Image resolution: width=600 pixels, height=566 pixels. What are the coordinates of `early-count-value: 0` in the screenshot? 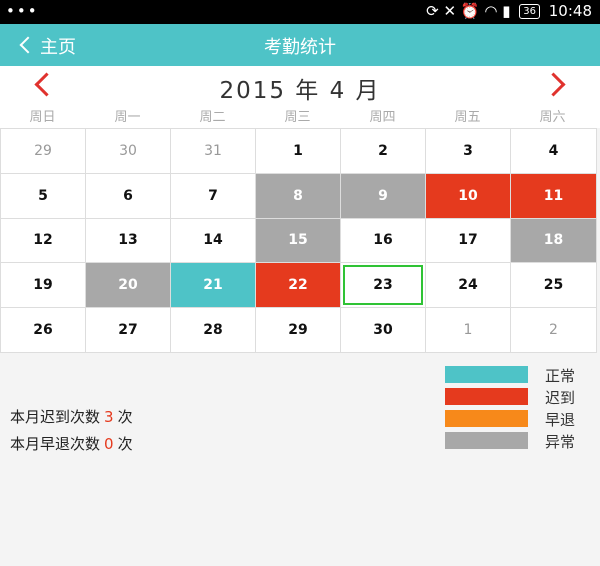 It's located at (109, 444).